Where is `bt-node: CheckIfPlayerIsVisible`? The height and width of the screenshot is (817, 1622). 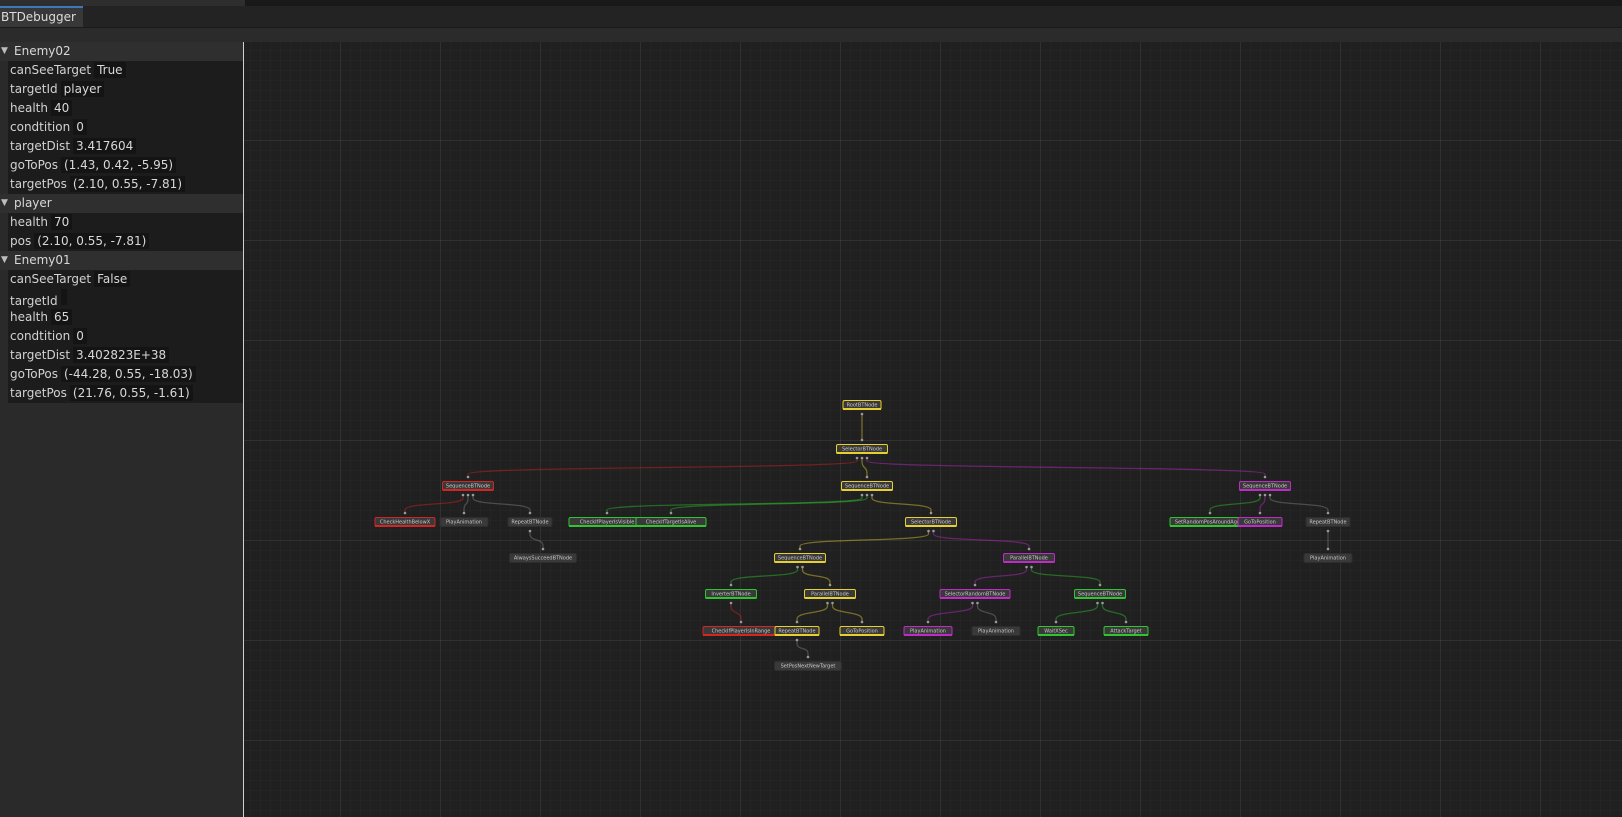
bt-node: CheckIfPlayerIsVisible is located at coordinates (607, 522).